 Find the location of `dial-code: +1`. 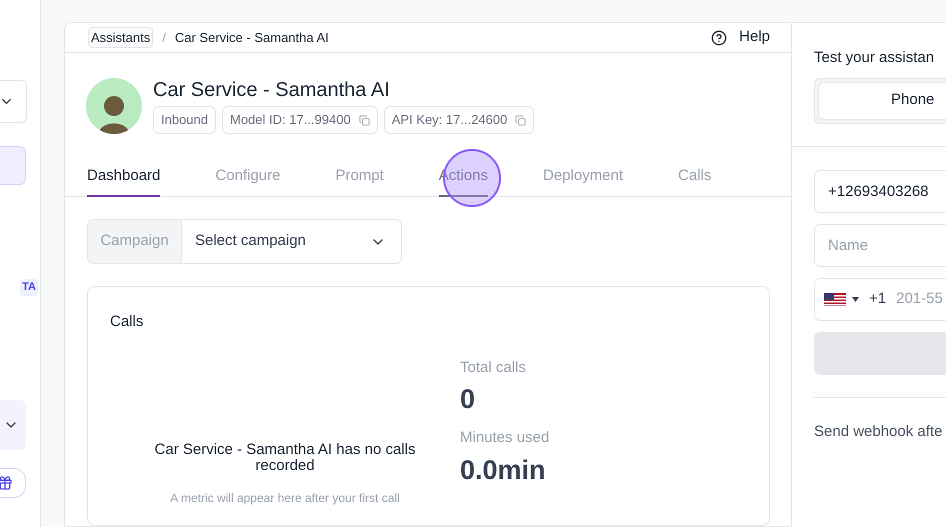

dial-code: +1 is located at coordinates (877, 298).